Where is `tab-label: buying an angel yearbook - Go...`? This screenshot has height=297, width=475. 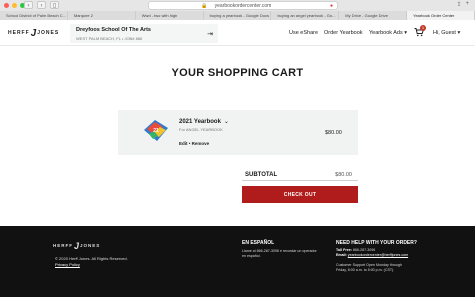 tab-label: buying an angel yearbook - Go... is located at coordinates (306, 15).